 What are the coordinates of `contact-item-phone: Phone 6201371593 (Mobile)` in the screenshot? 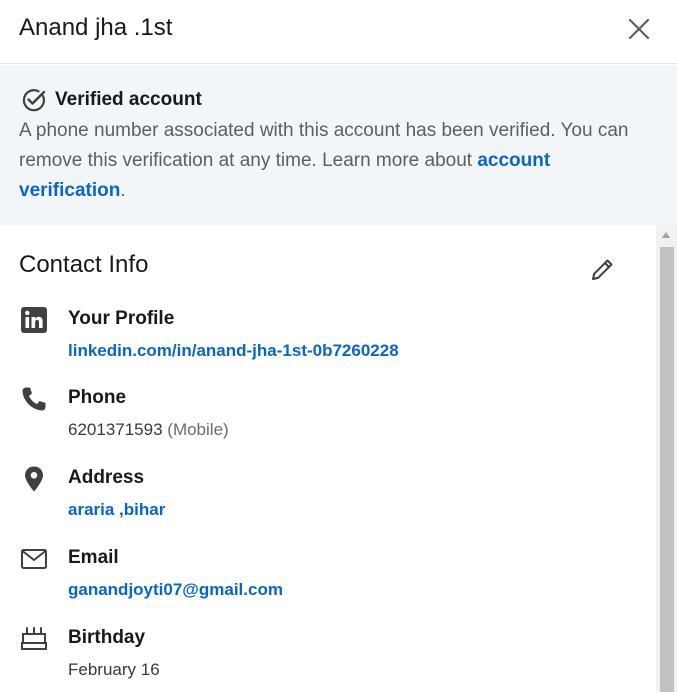 It's located at (328, 421).